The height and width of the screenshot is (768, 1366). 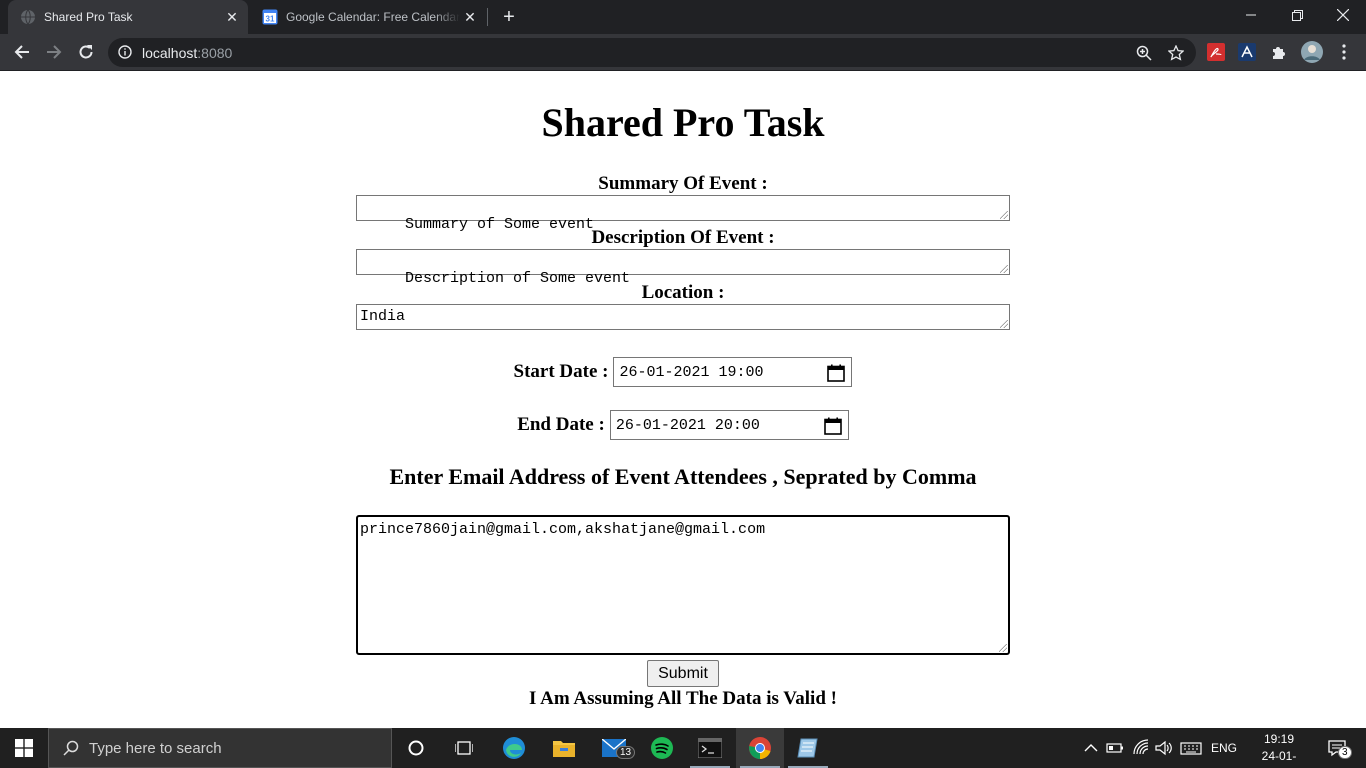 I want to click on browser-toolbar: localhost:8080, so click(x=683, y=52).